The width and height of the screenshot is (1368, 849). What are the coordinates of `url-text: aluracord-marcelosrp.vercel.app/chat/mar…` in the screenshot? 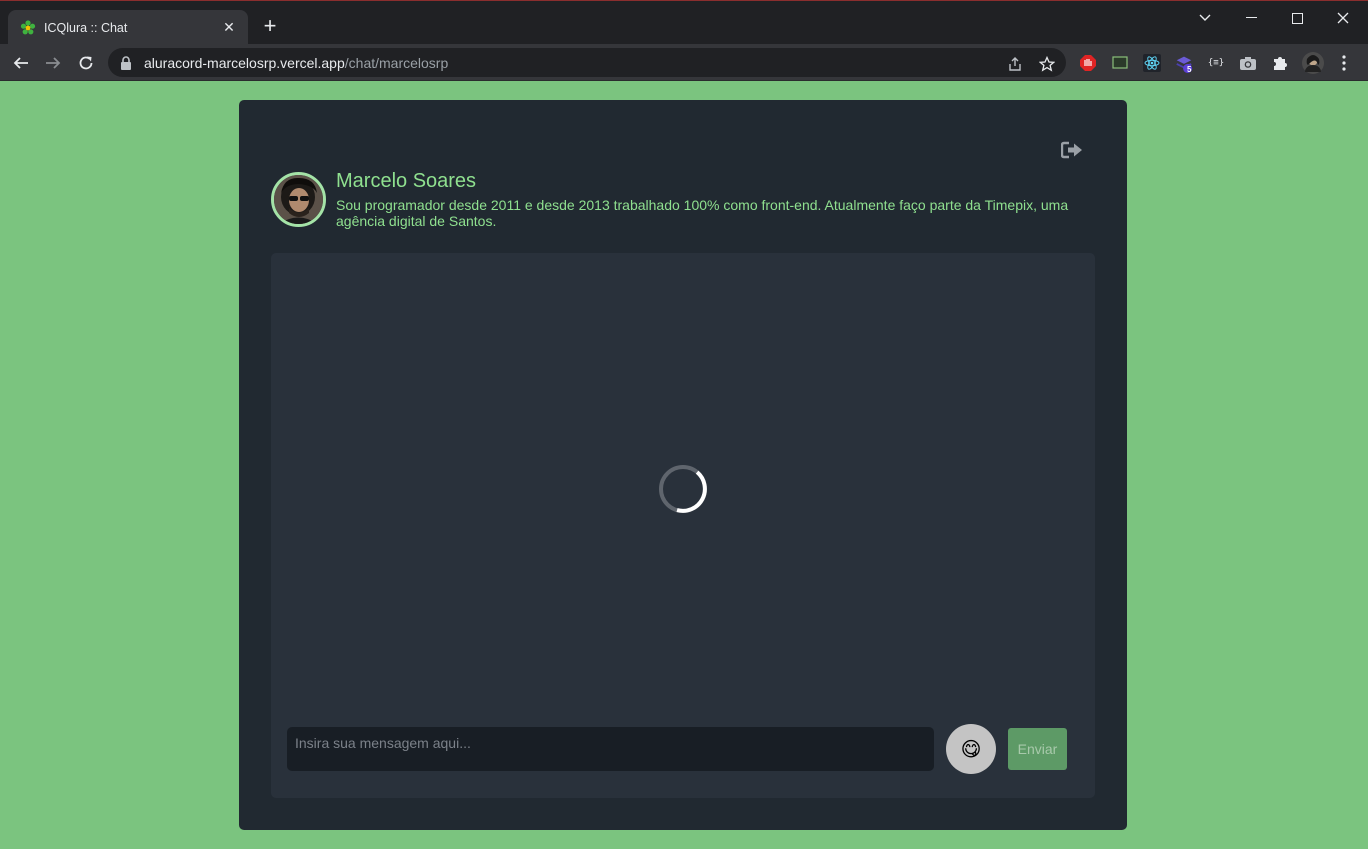 It's located at (296, 63).